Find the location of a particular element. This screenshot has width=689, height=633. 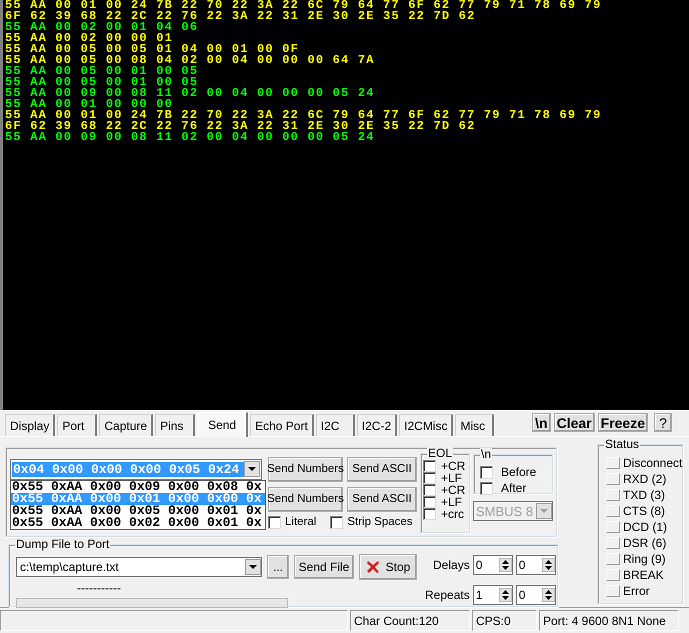

tab: Echo Port is located at coordinates (282, 425).